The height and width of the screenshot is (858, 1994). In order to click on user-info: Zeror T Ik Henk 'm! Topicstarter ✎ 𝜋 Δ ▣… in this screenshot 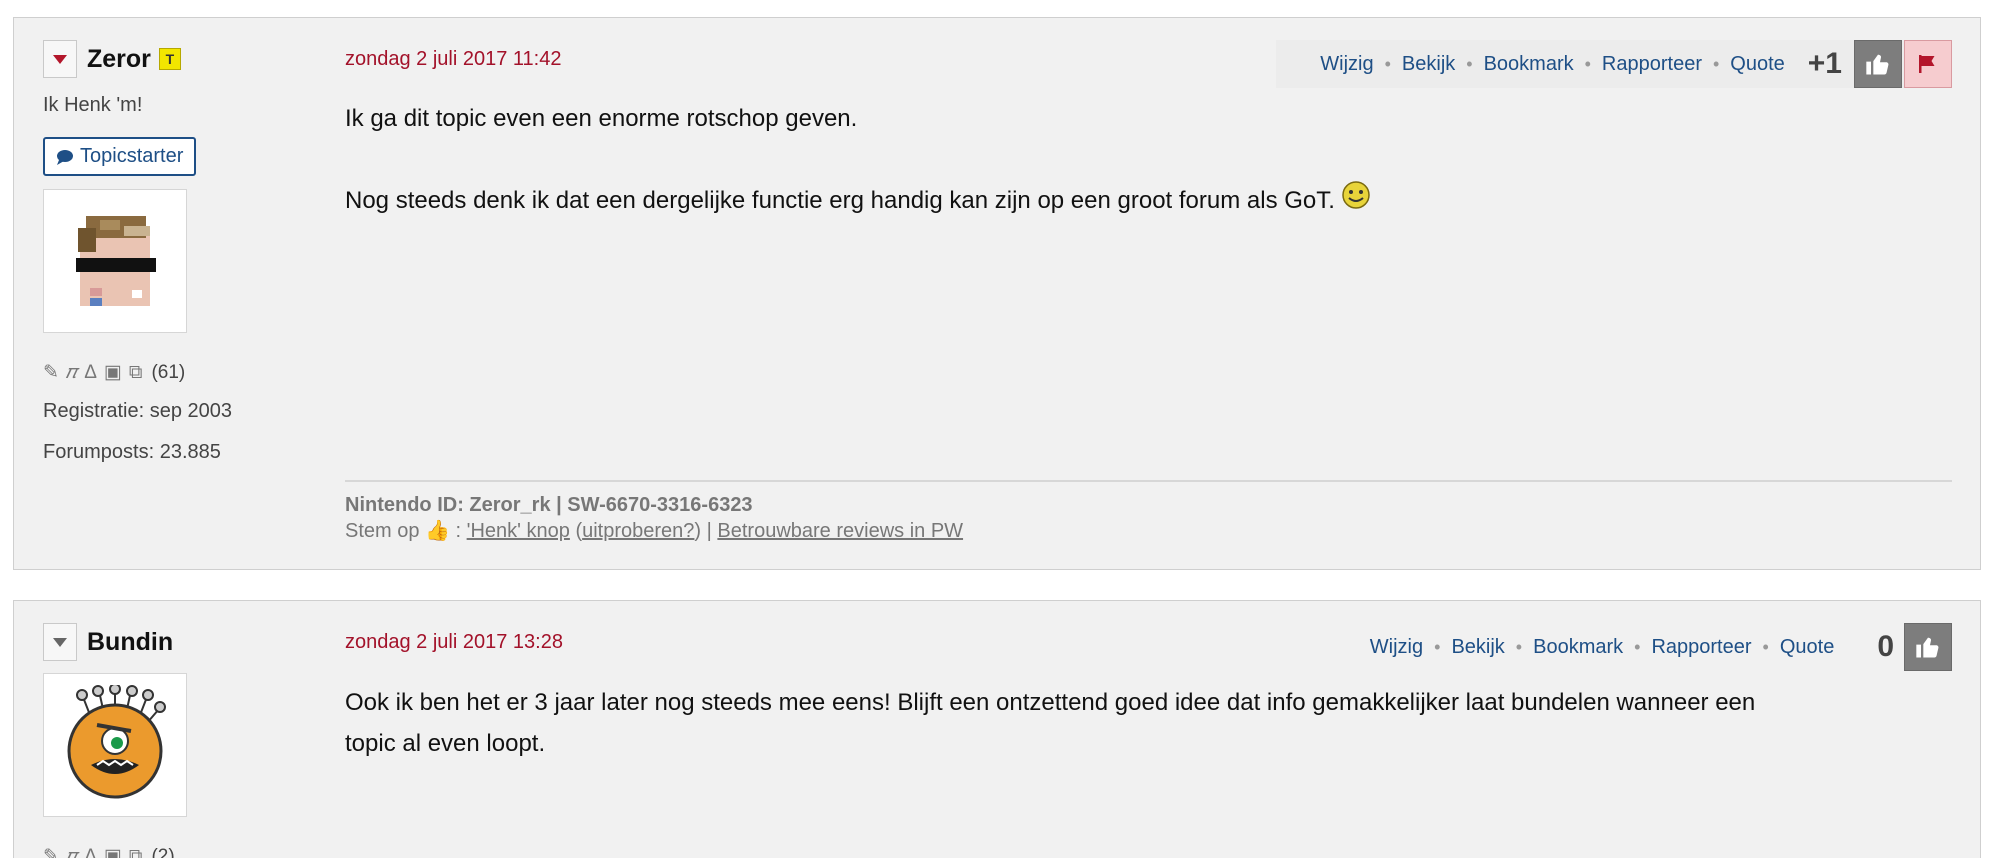, I will do `click(168, 252)`.